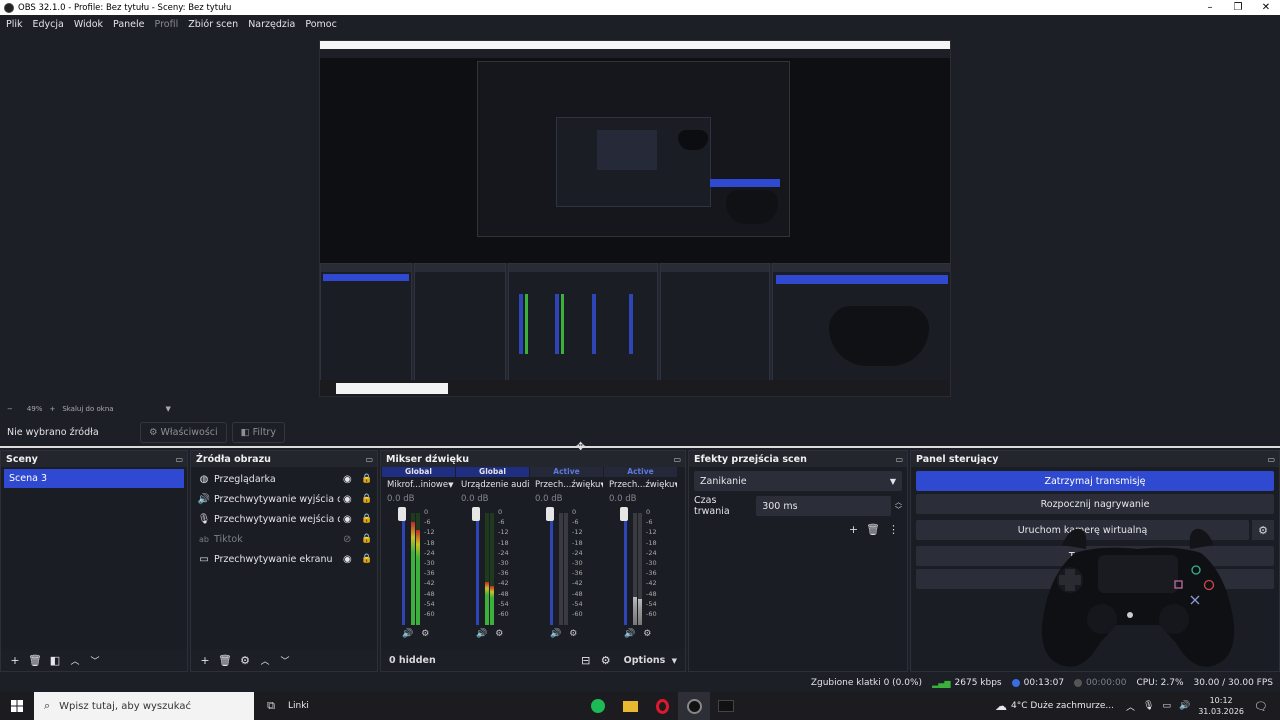 This screenshot has height=720, width=1280. What do you see at coordinates (94, 478) in the screenshot?
I see `scene-item: Scena 3` at bounding box center [94, 478].